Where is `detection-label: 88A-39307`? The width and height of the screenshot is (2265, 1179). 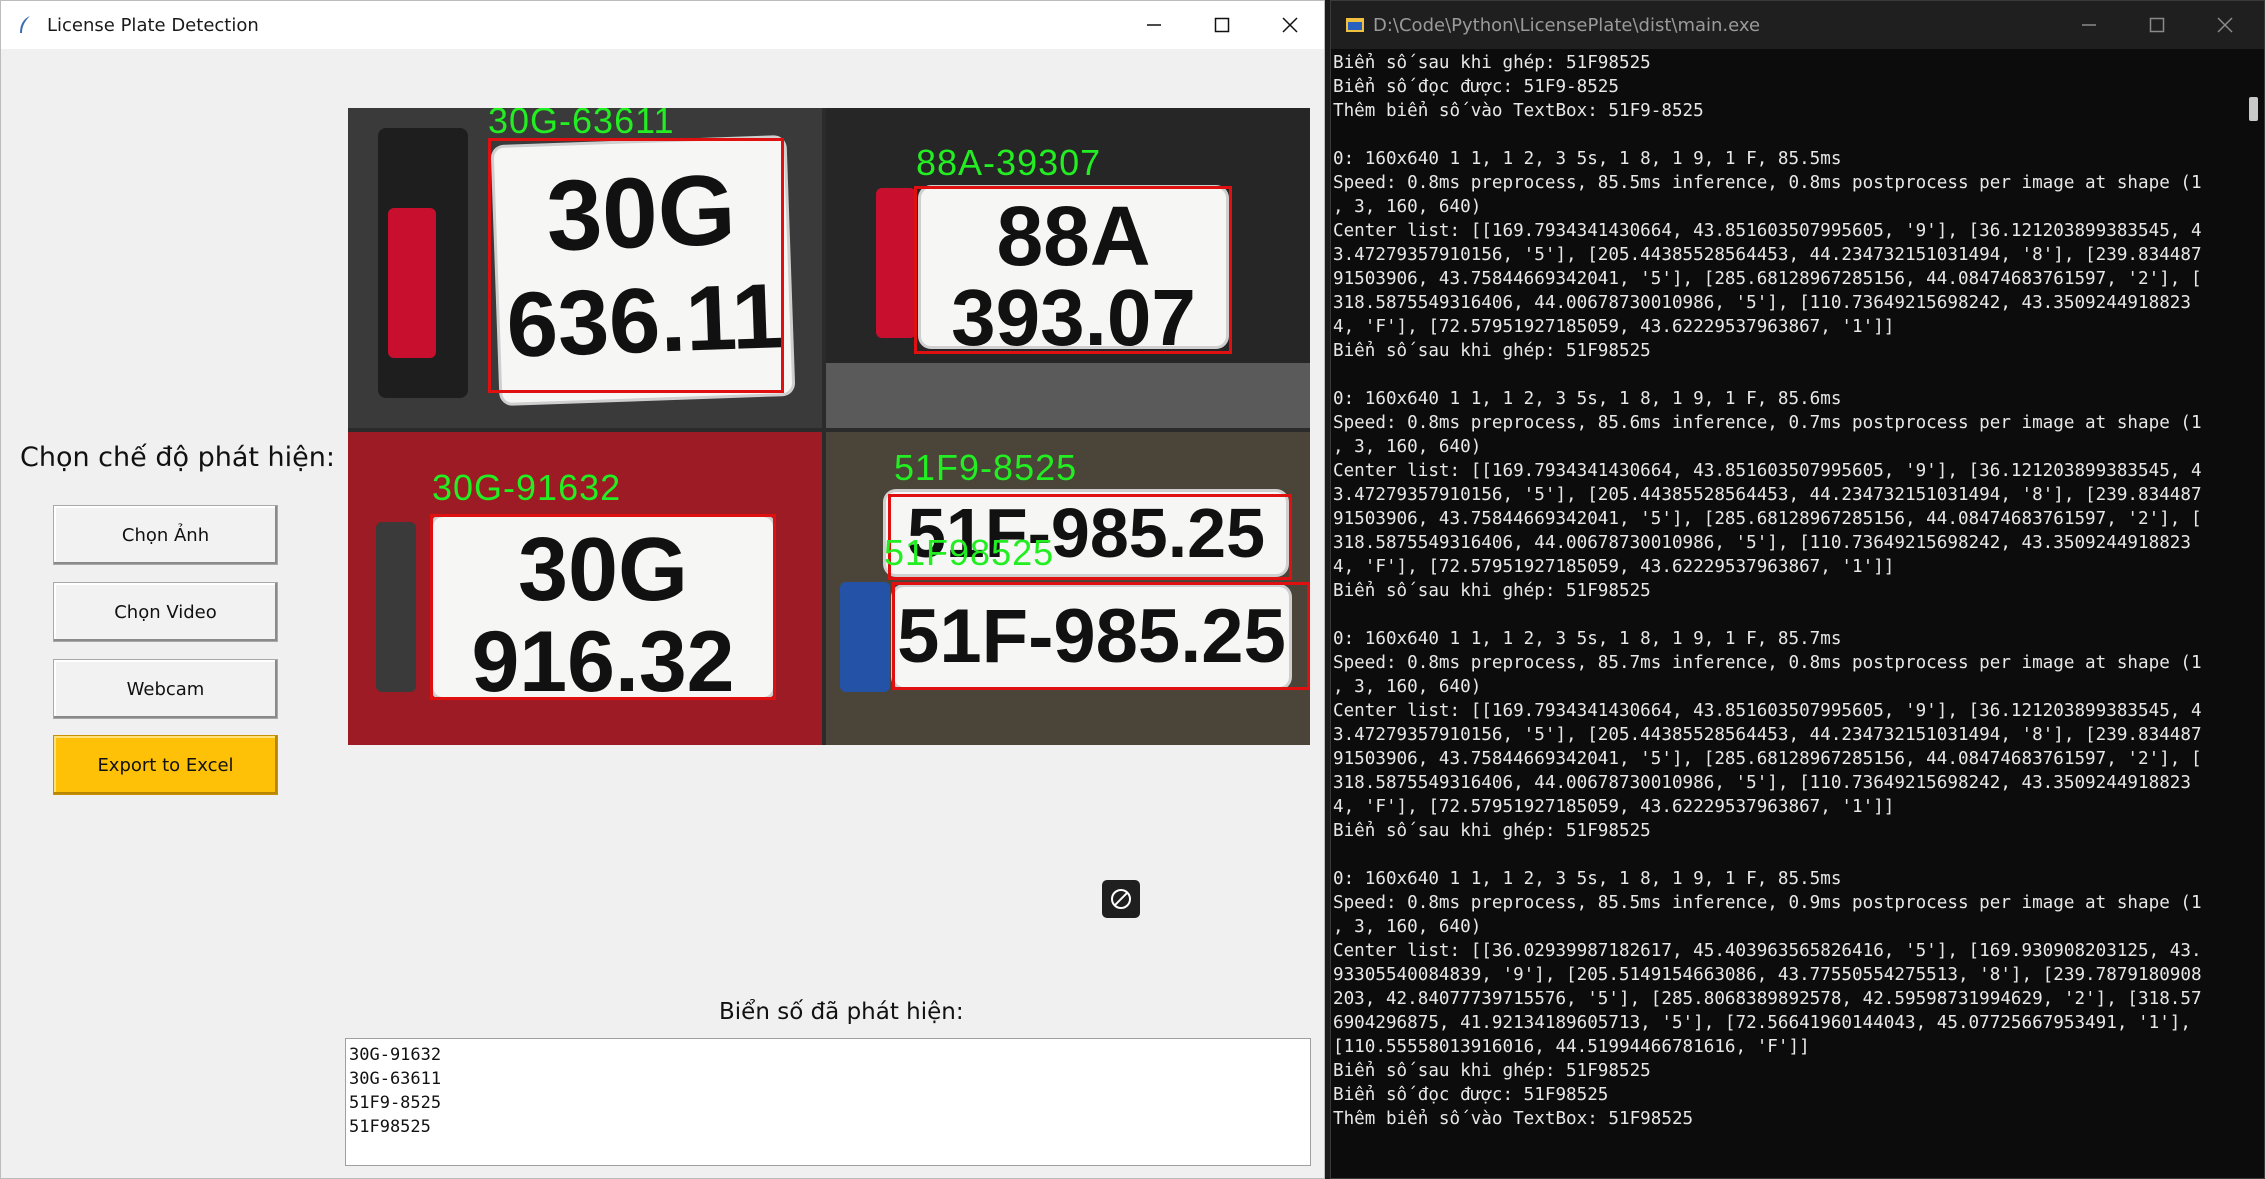
detection-label: 88A-39307 is located at coordinates (1009, 162).